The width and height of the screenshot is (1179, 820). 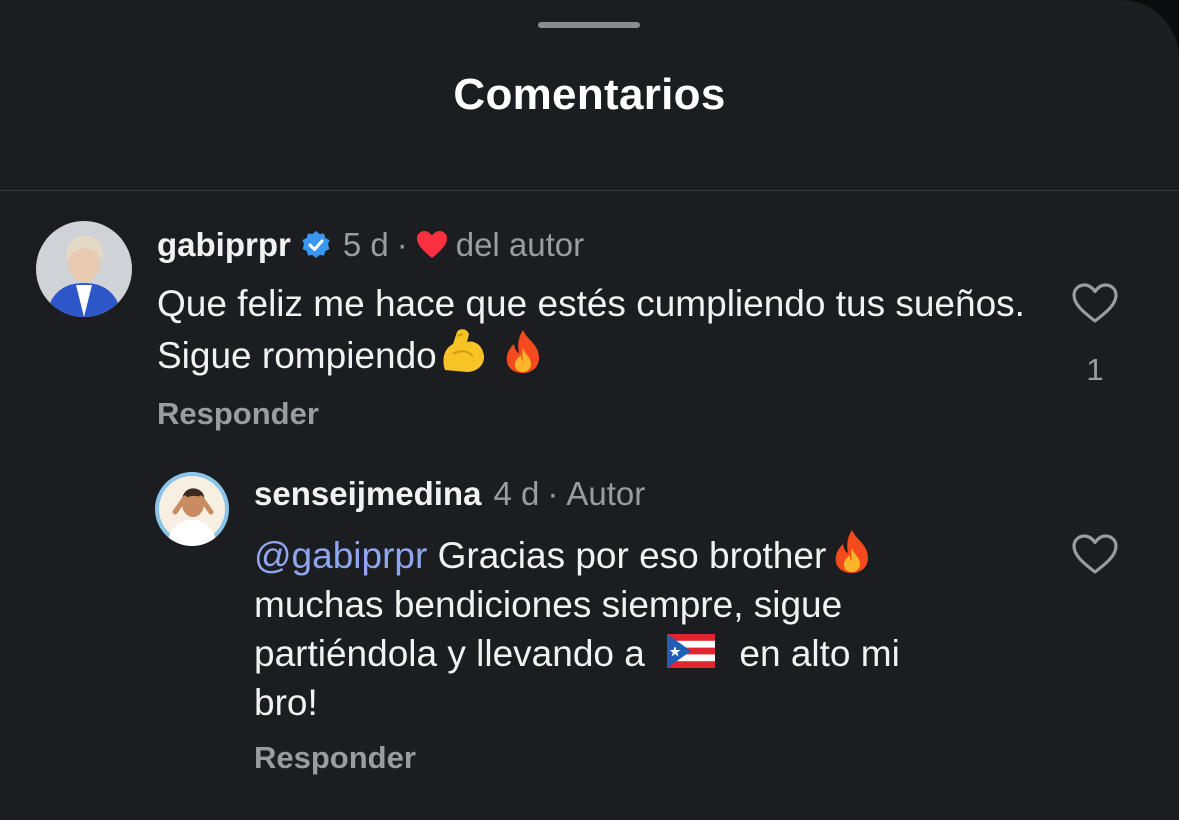 I want to click on reply-text-line-2: muchas bendiciones siempre, sigue, so click(x=548, y=604).